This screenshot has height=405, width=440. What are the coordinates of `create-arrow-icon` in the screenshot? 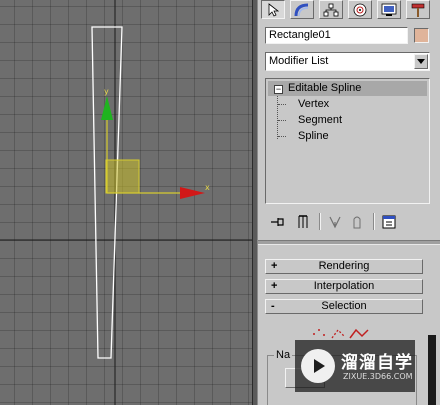 It's located at (274, 9).